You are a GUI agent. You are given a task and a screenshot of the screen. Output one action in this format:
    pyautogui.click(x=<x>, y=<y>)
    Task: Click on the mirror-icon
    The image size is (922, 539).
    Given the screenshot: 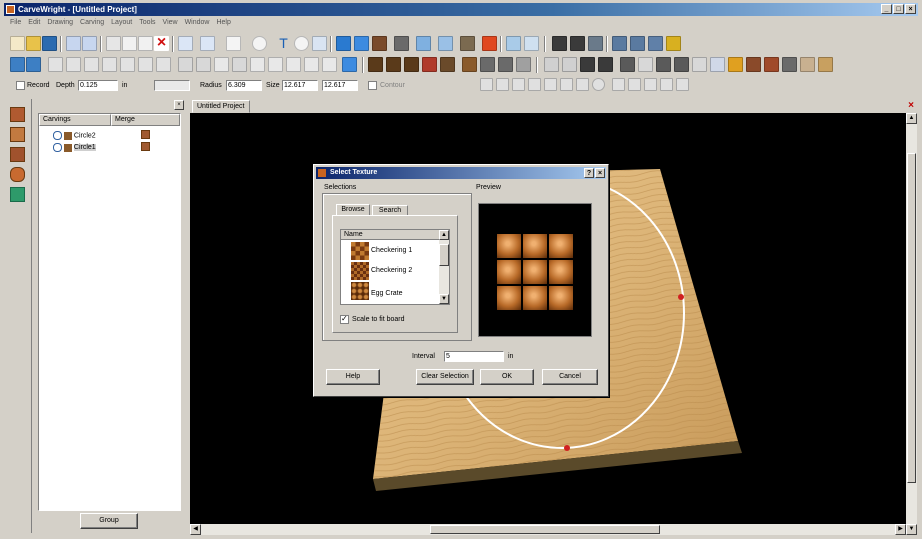 What is the action you would take?
    pyautogui.click(x=163, y=64)
    